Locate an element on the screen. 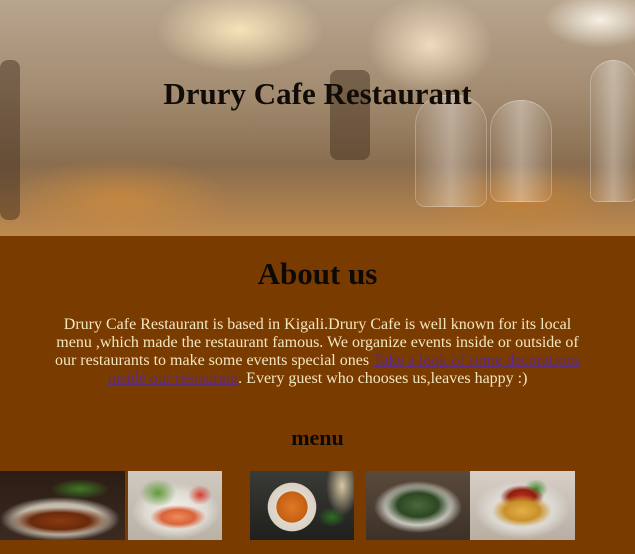 The width and height of the screenshot is (635, 554). menu-image-soup is located at coordinates (302, 505).